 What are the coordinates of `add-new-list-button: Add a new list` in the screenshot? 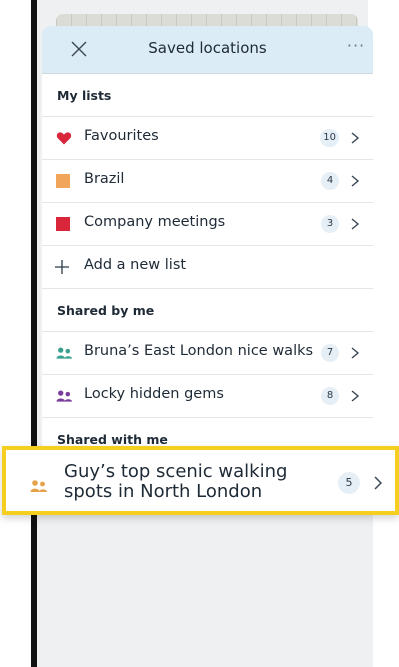 It's located at (207, 267).